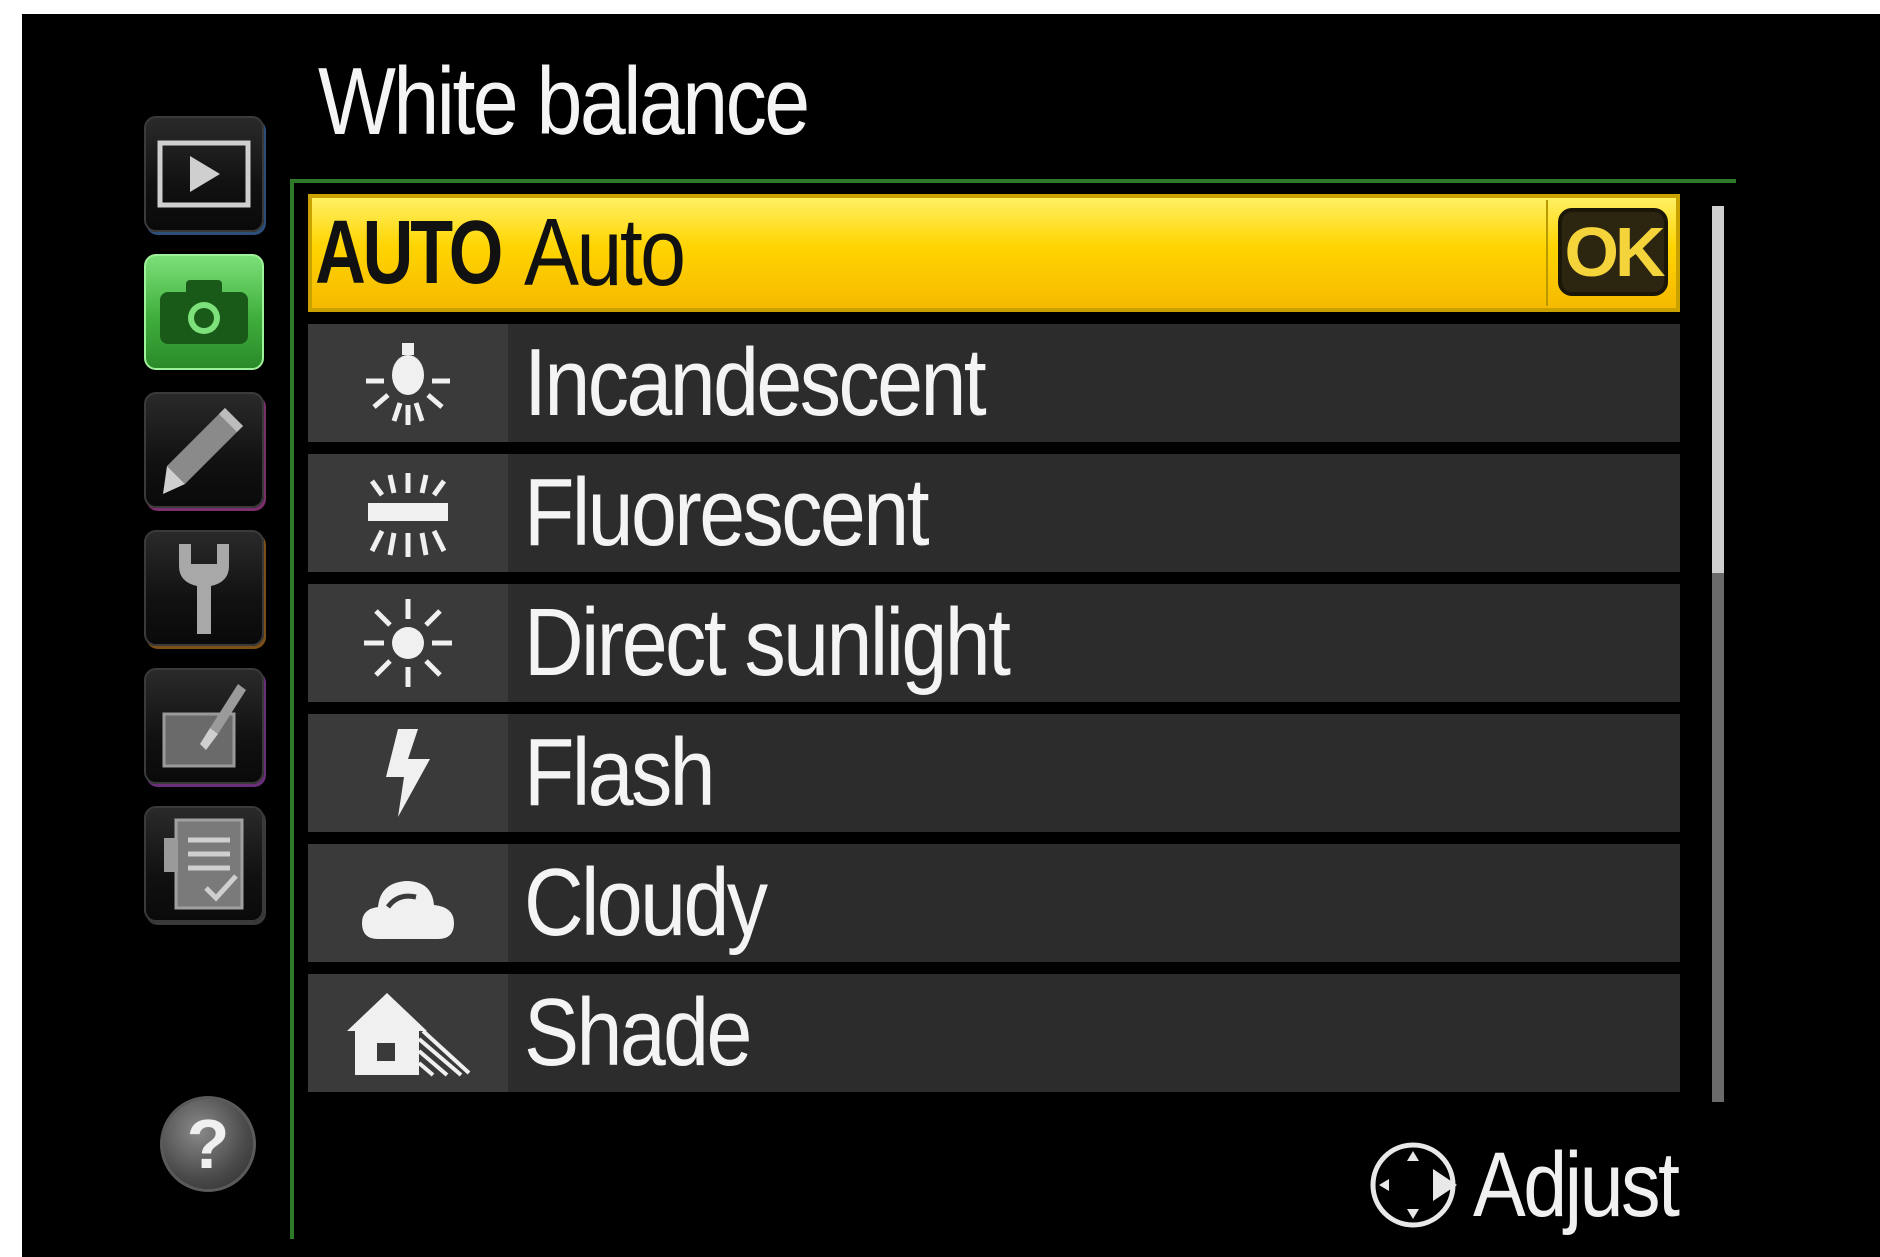 This screenshot has width=1880, height=1257. I want to click on help-button: ?, so click(208, 1144).